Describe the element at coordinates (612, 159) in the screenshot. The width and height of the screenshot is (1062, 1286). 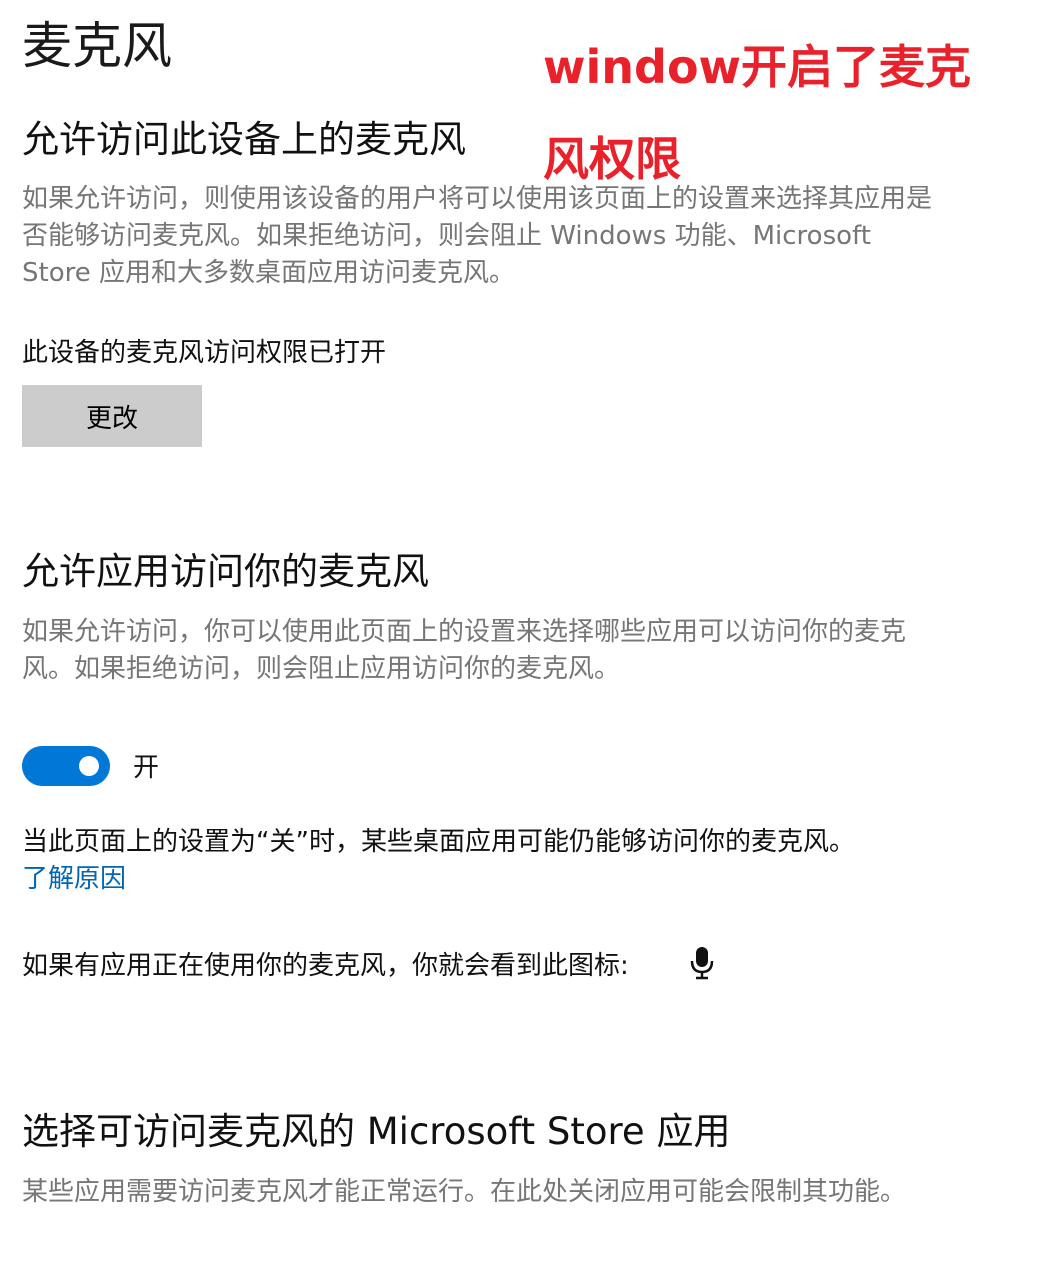
I see `annotation-line-2: 风权限` at that location.